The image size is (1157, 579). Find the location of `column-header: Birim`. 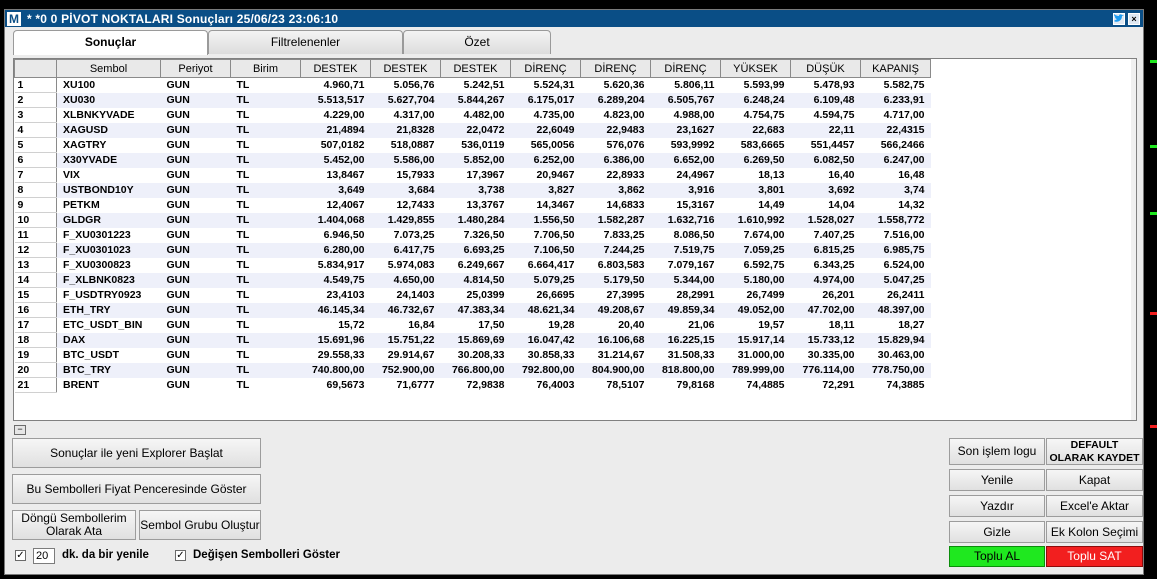

column-header: Birim is located at coordinates (265, 68).